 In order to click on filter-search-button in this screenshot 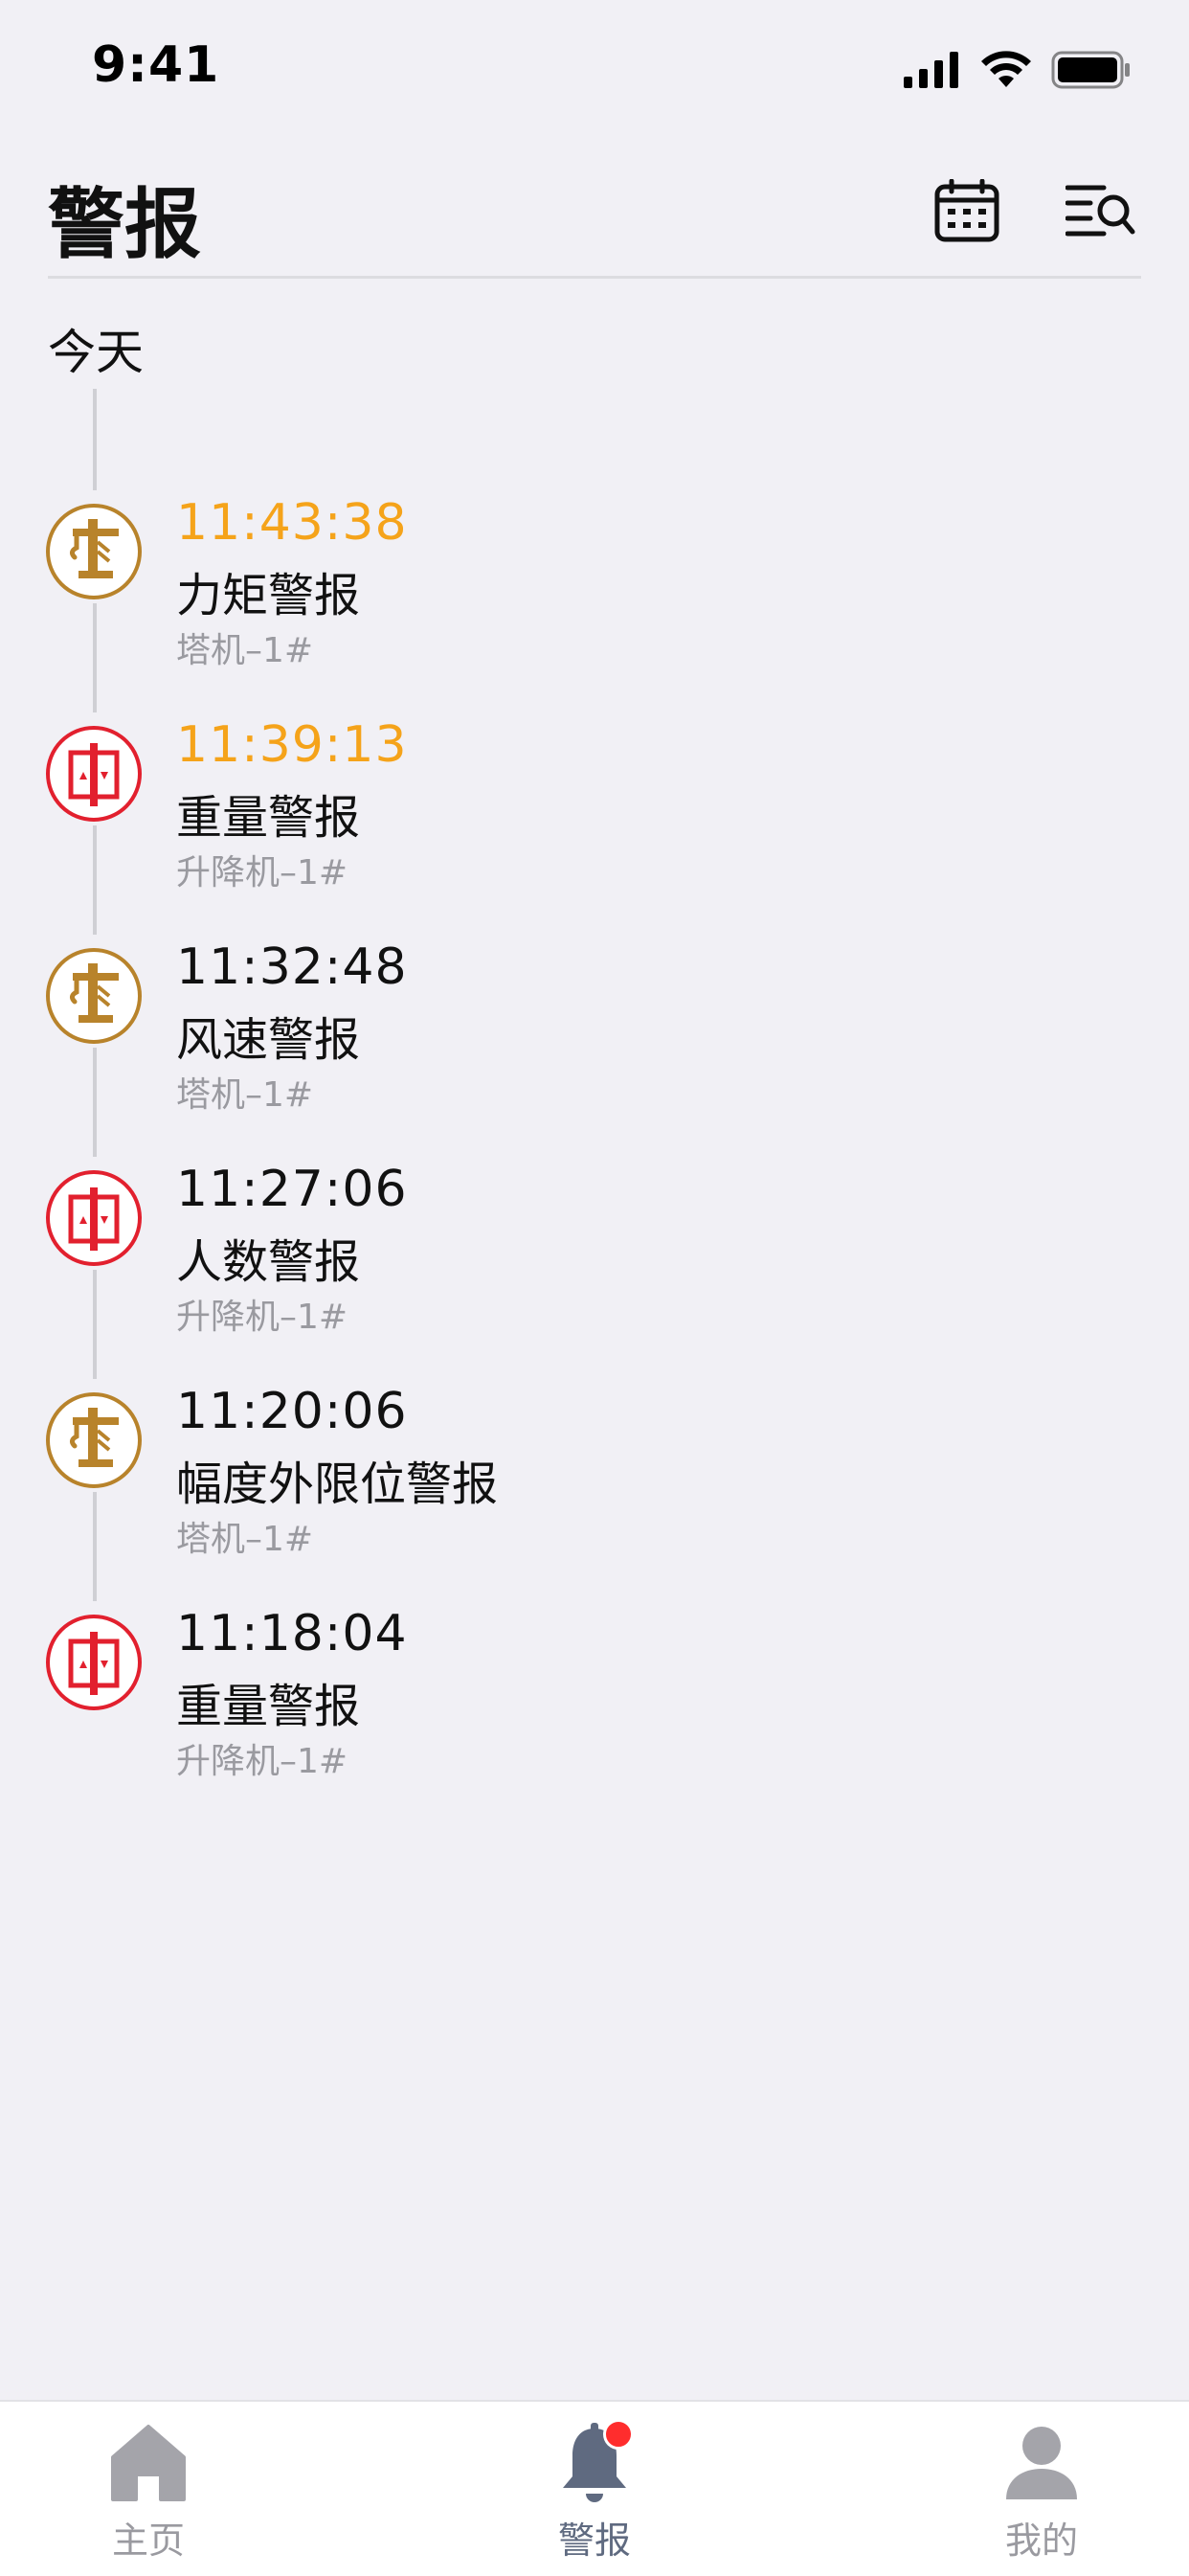, I will do `click(1101, 210)`.